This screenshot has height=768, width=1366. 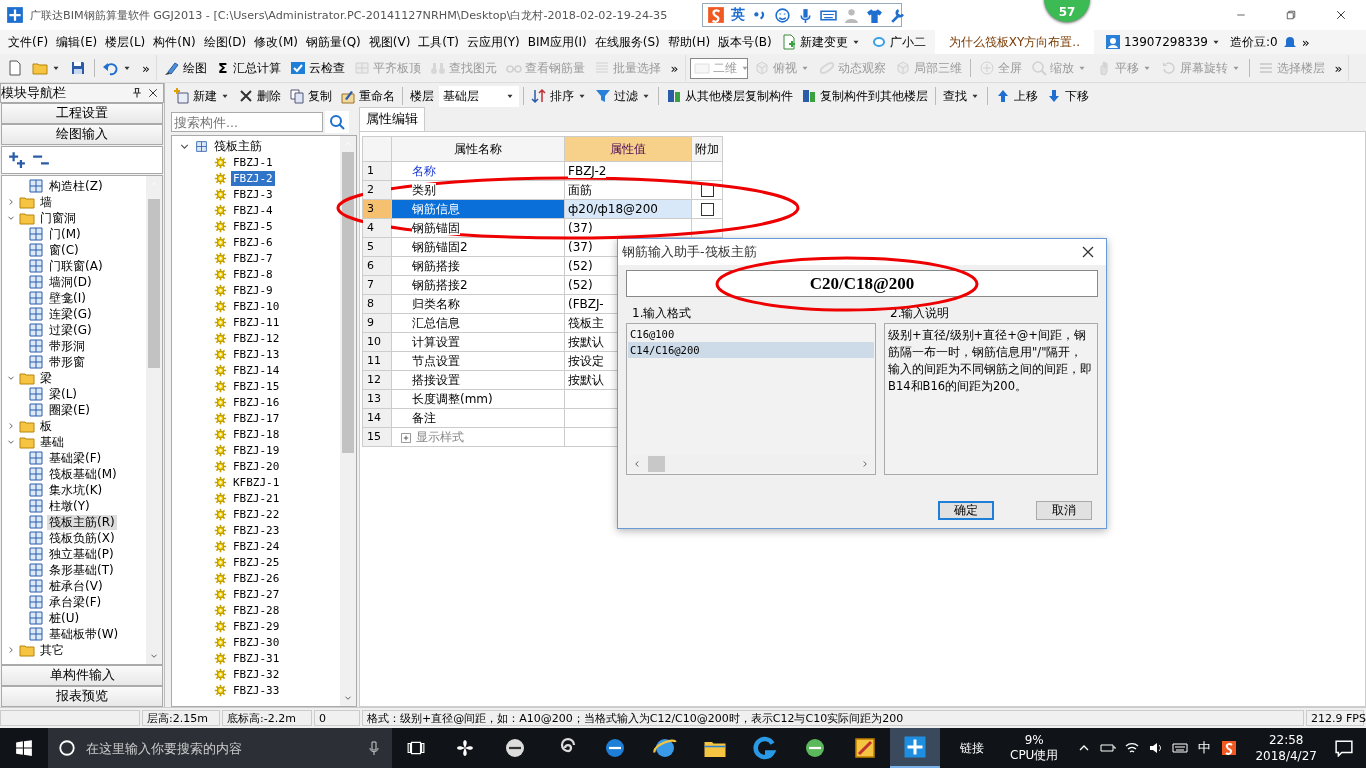 I want to click on toolbar-button: 查找, so click(x=961, y=96).